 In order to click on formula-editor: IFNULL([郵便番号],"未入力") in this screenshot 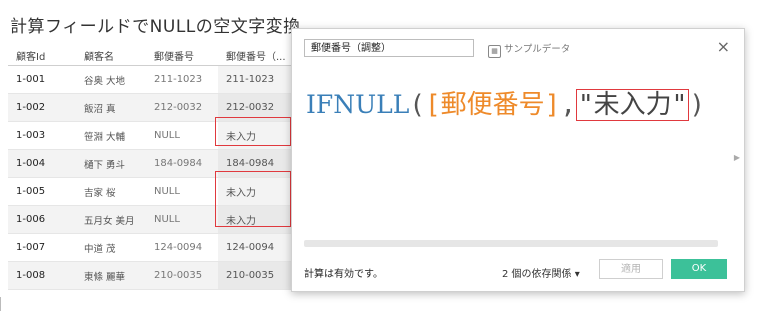, I will do `click(505, 102)`.